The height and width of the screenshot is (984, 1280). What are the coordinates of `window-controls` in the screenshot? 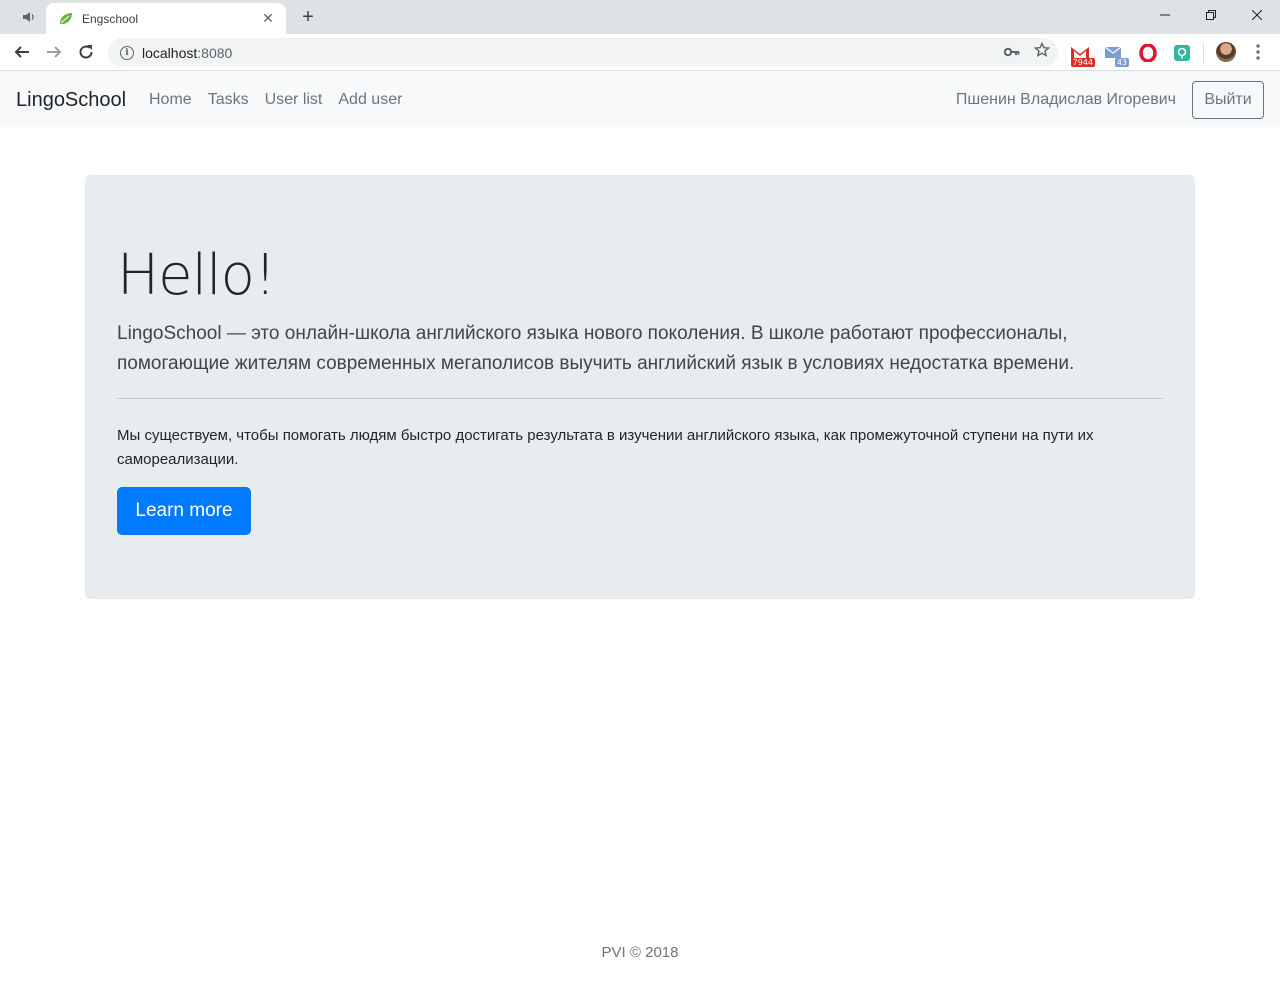 It's located at (1211, 15).